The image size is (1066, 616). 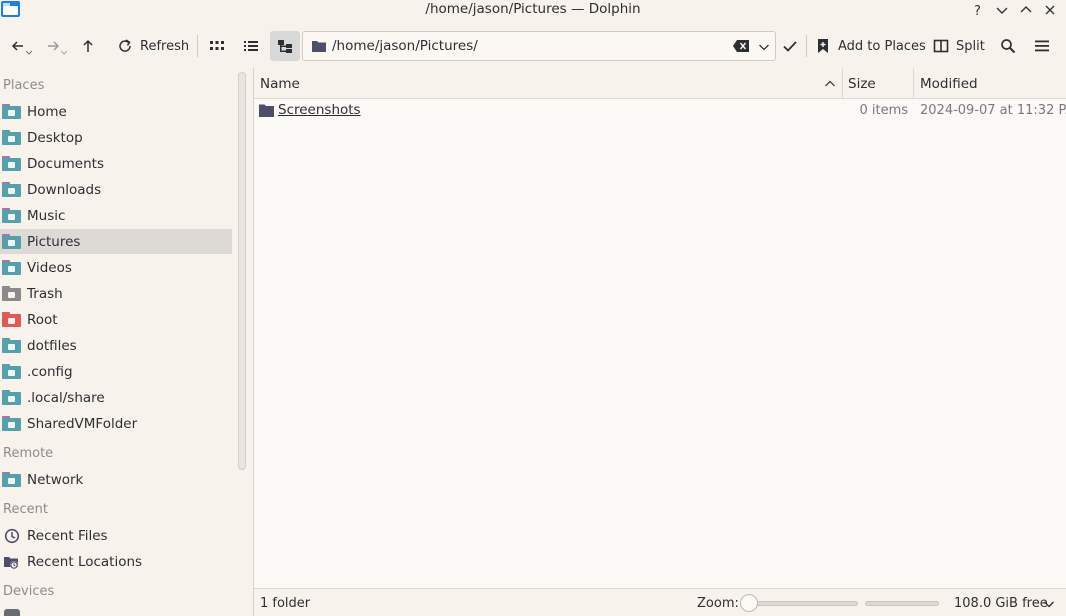 I want to click on modified-column-header: Modified, so click(x=949, y=83).